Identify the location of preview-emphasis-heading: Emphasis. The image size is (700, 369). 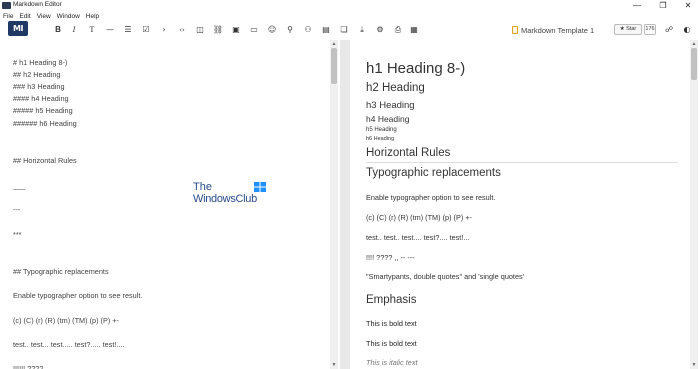
(391, 300).